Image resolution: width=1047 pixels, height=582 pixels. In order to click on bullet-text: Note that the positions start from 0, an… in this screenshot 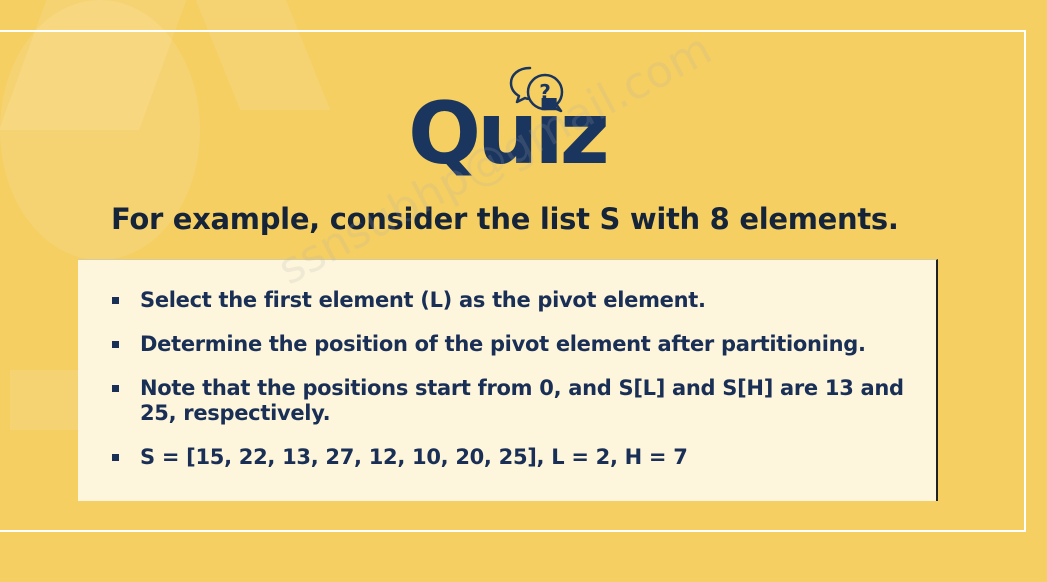, I will do `click(522, 400)`.